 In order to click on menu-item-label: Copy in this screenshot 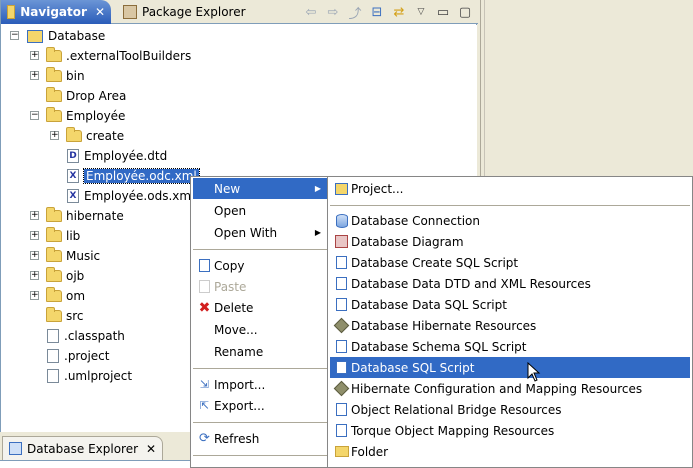, I will do `click(229, 265)`.